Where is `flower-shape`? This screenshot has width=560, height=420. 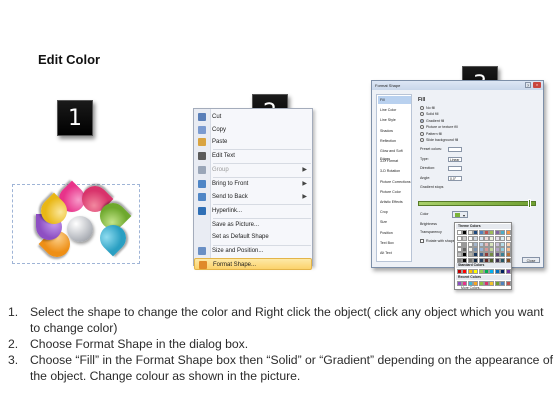 flower-shape is located at coordinates (82, 220).